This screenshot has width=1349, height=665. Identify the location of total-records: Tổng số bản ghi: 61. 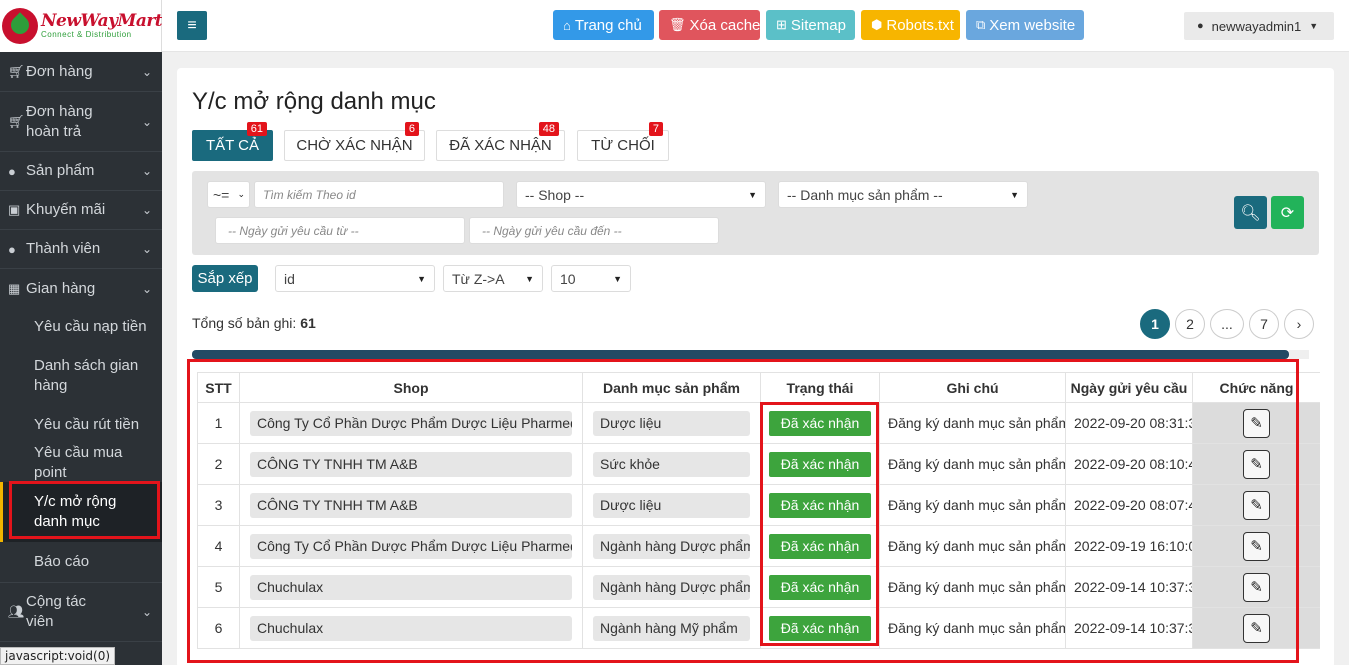
(254, 323).